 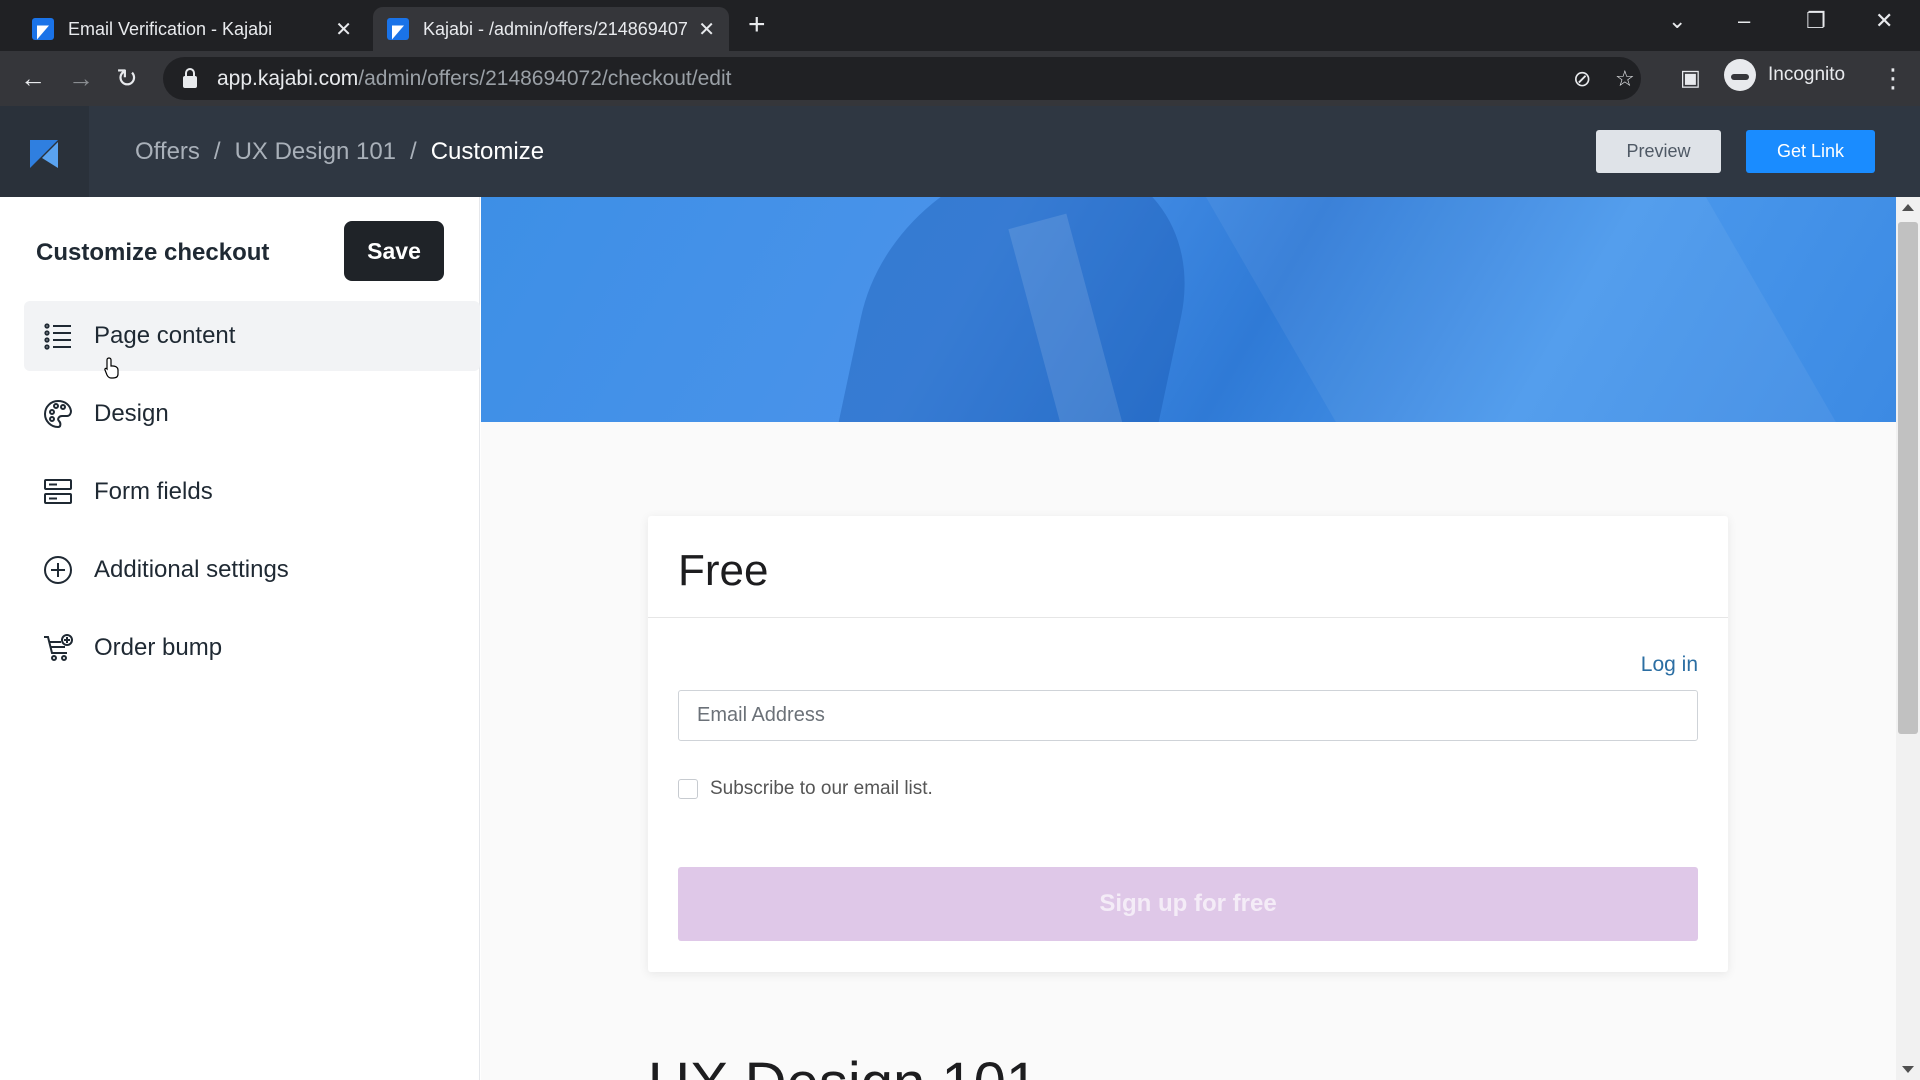 I want to click on eye-slash-icon: ⊘, so click(x=1582, y=79).